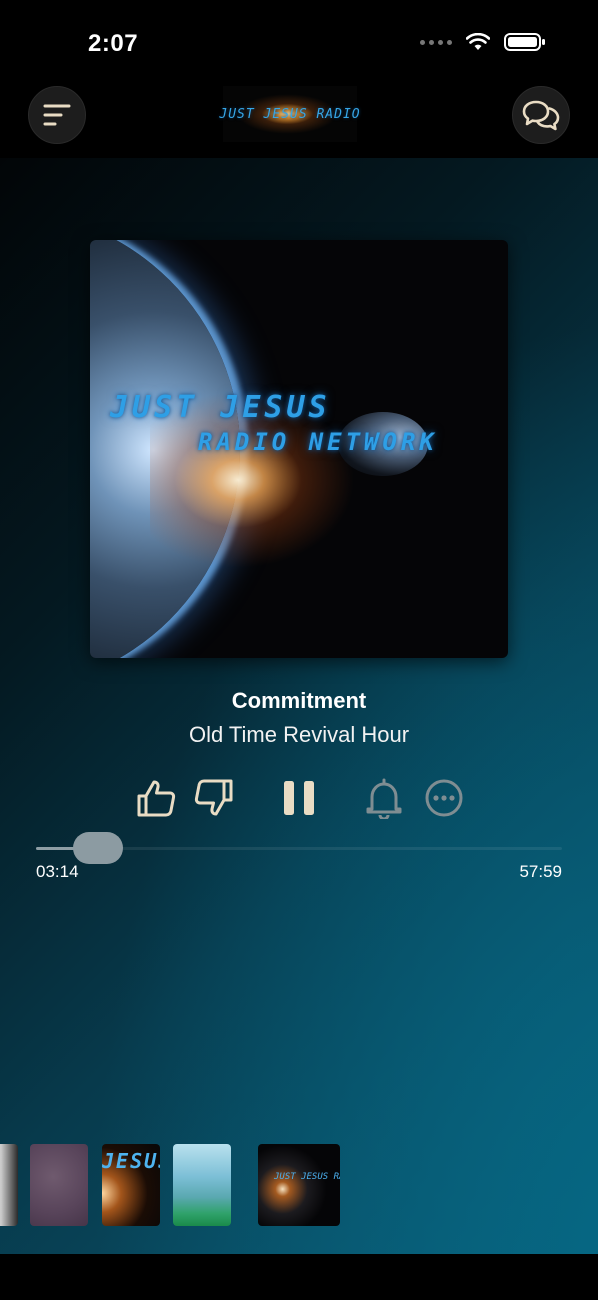 This screenshot has width=598, height=1300. I want to click on recently-played-row: JESUS RADIO JUST JESUS RADIO NETWORK, so click(299, 1186).